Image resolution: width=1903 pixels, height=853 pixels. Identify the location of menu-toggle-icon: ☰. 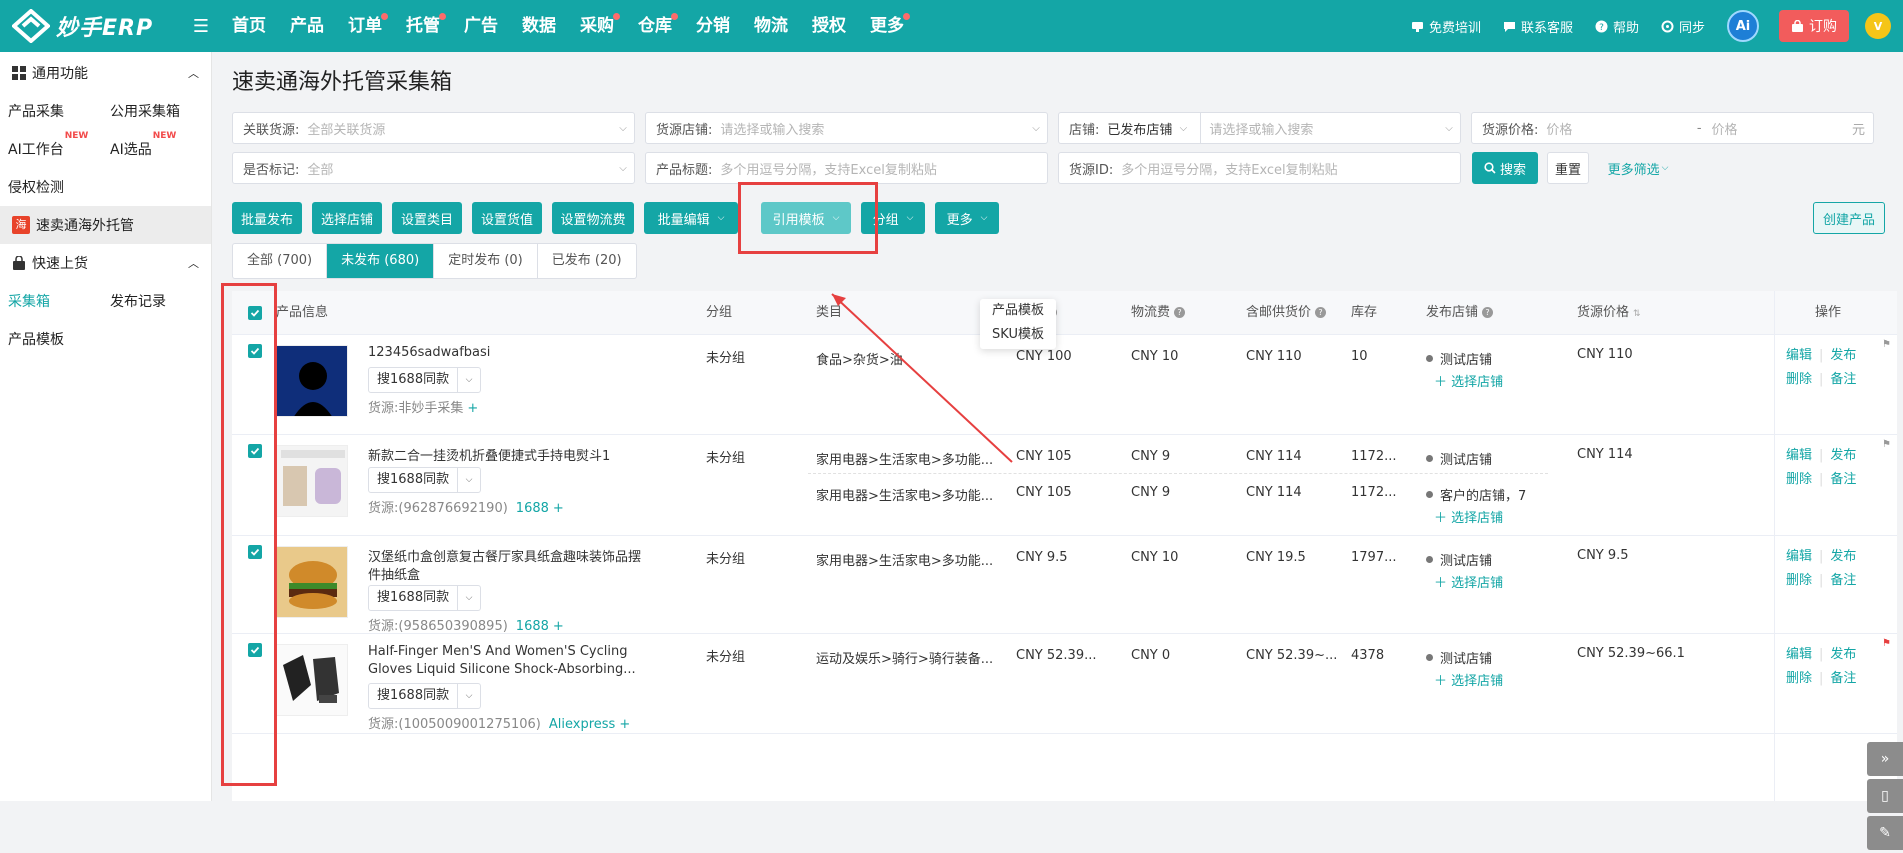
(201, 26).